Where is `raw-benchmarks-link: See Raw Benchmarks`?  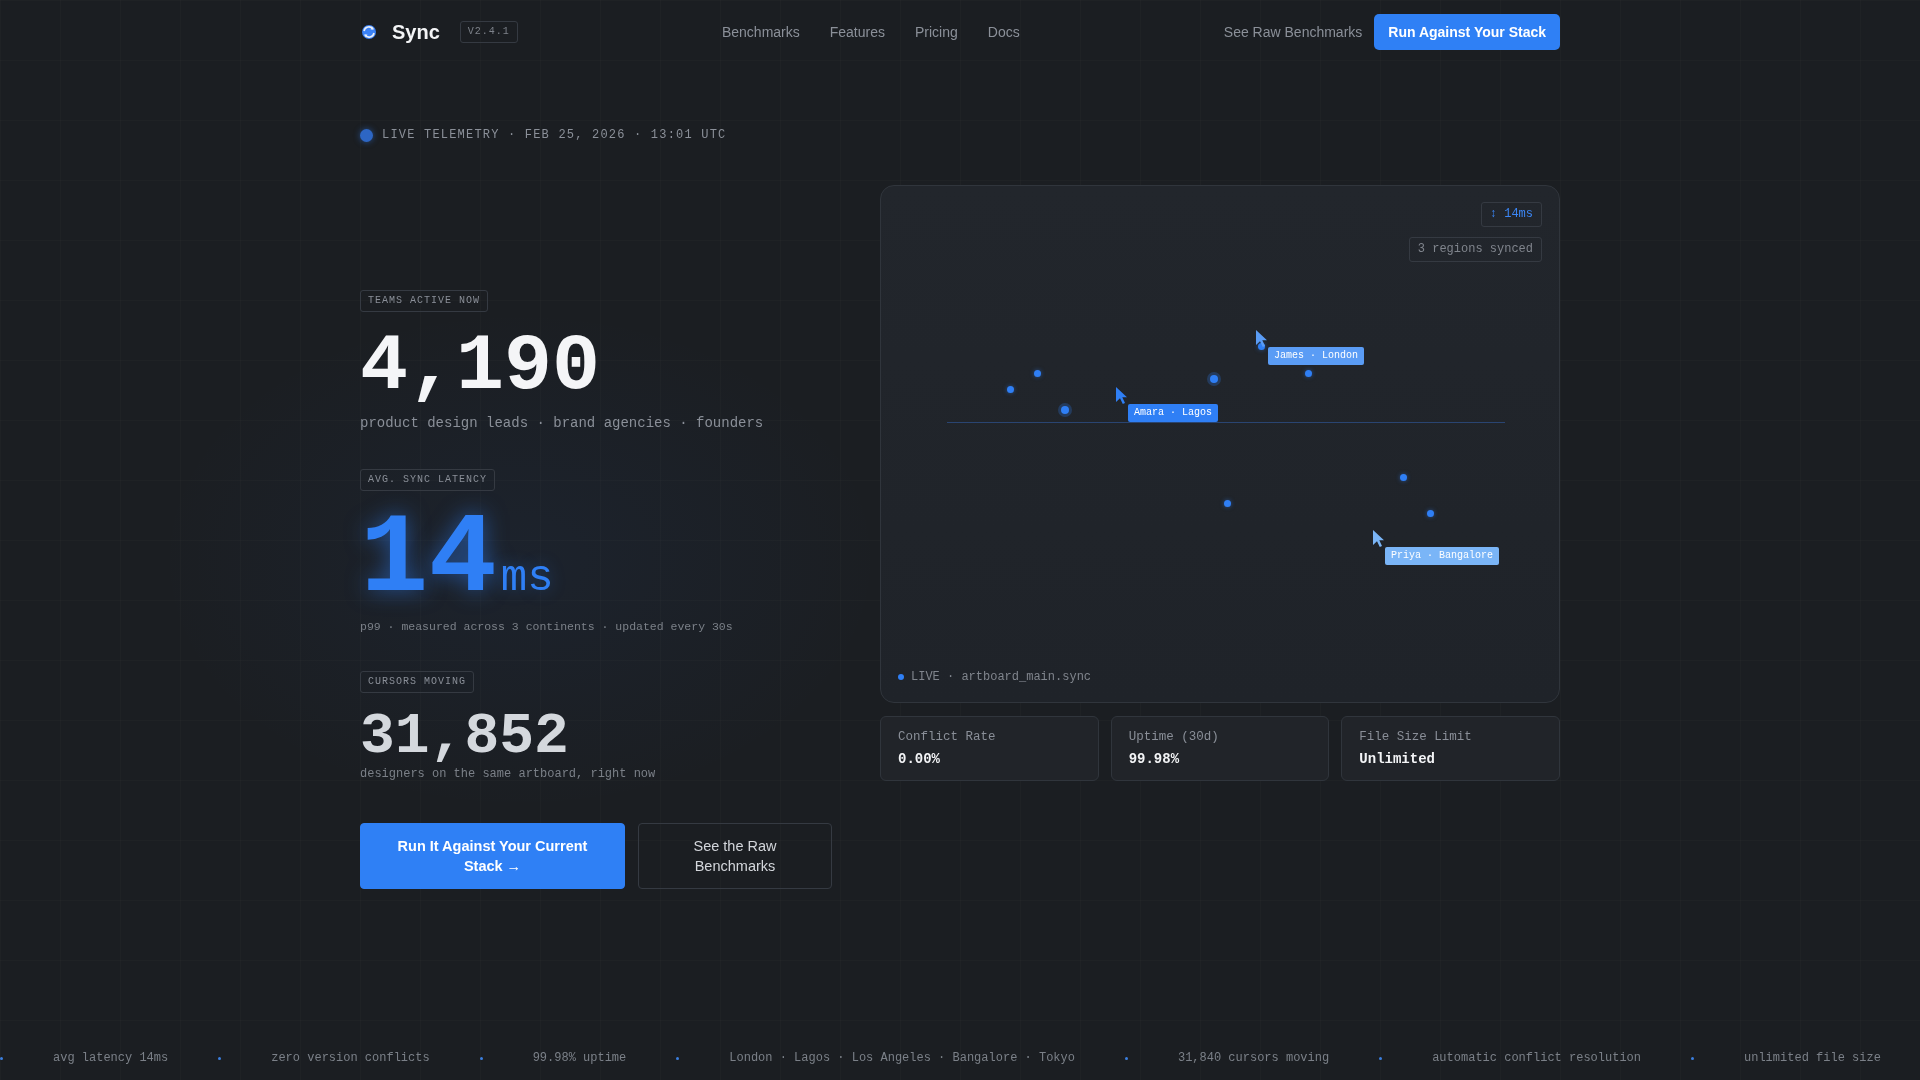 raw-benchmarks-link: See Raw Benchmarks is located at coordinates (1293, 32).